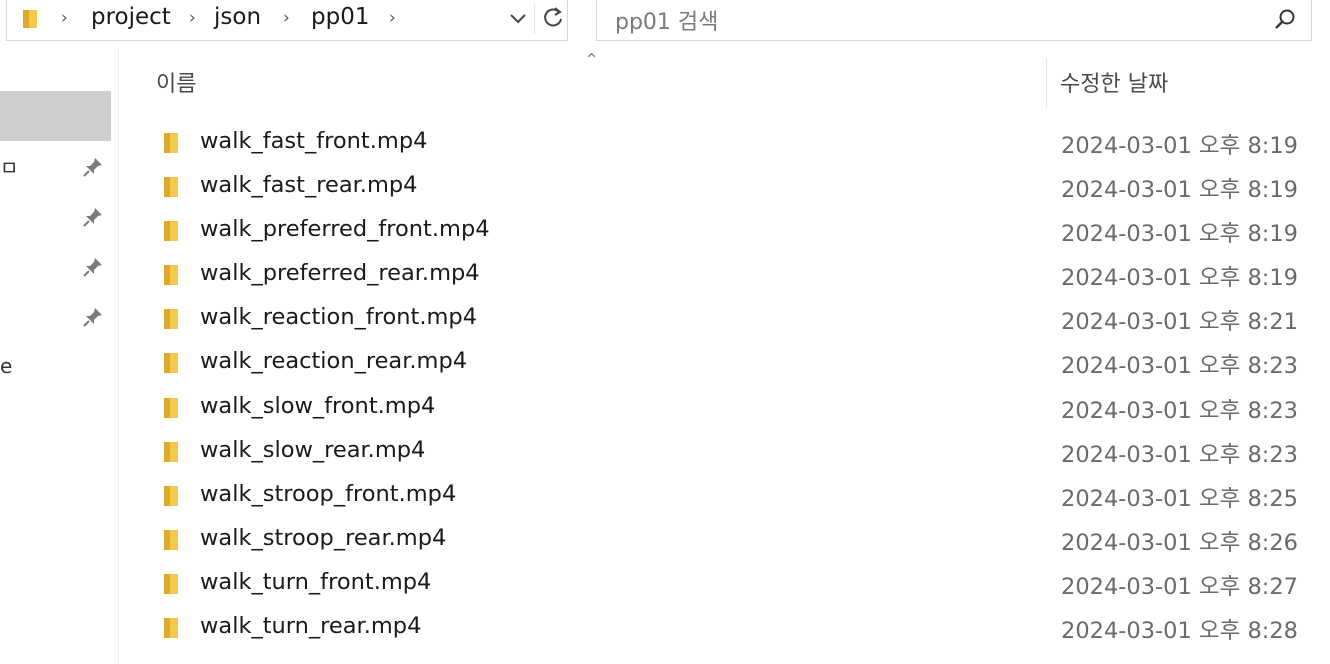 The width and height of the screenshot is (1330, 664). What do you see at coordinates (1179, 322) in the screenshot?
I see `file-date-modified: 2024-03-01 오후 8:21` at bounding box center [1179, 322].